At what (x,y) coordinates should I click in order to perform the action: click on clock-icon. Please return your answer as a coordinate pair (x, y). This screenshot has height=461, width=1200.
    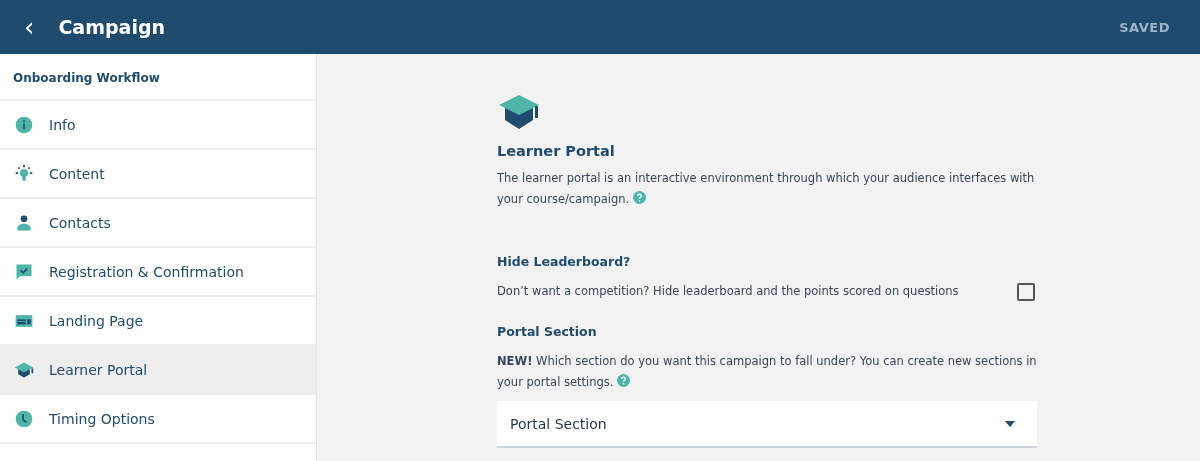
    Looking at the image, I should click on (24, 418).